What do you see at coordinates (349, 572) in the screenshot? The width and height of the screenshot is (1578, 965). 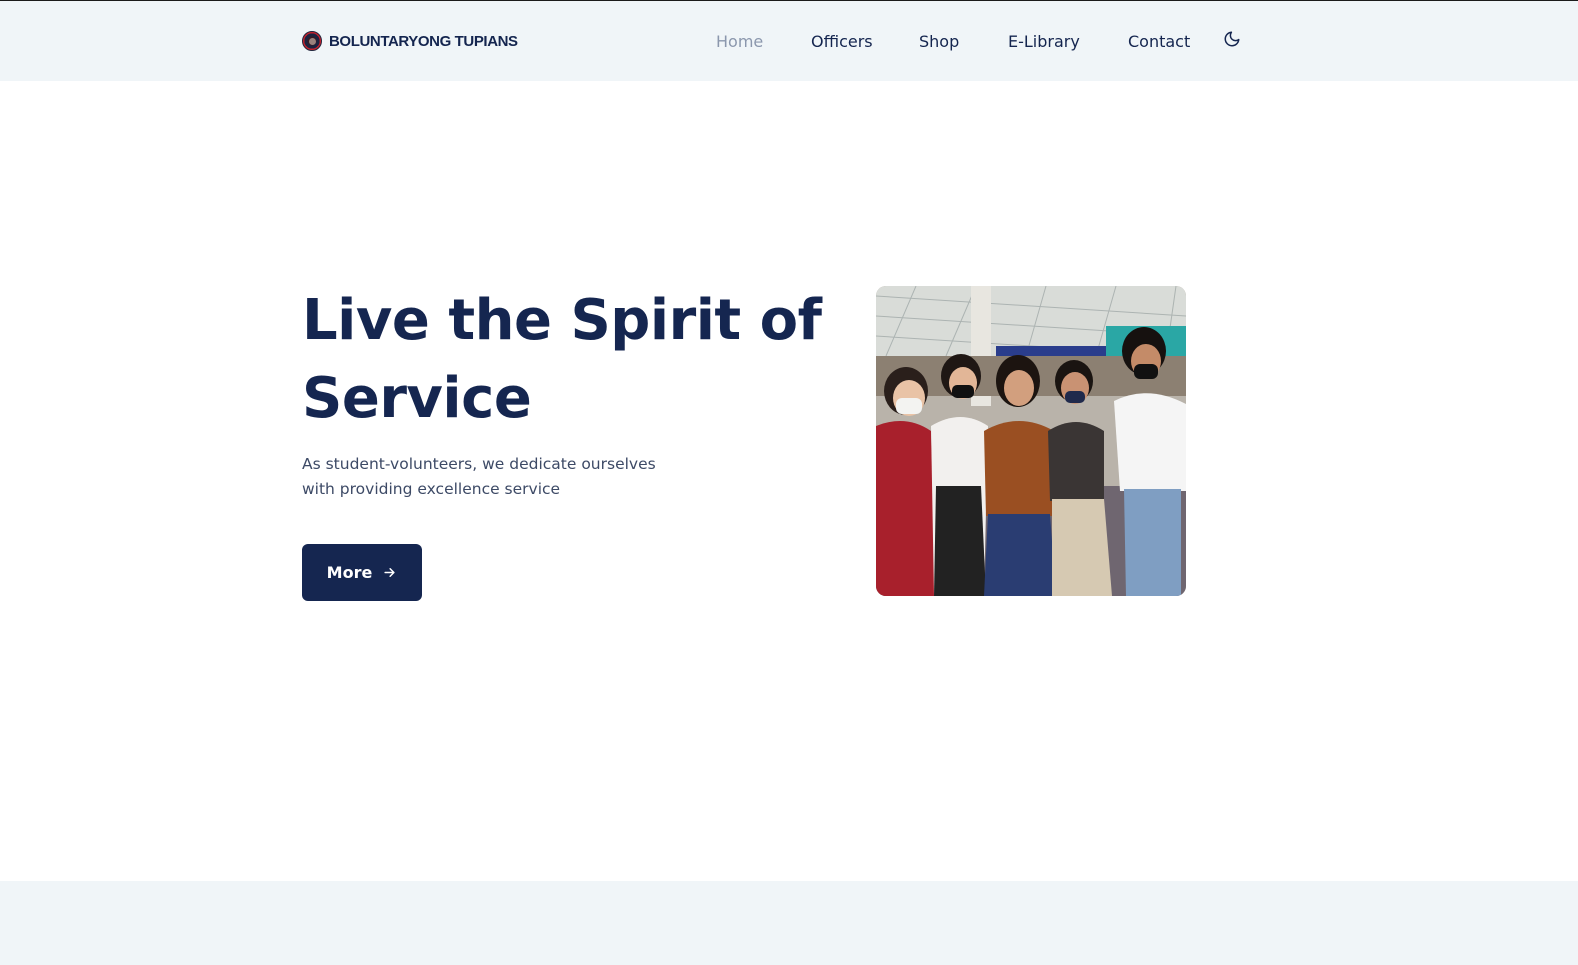 I see `more-button-label: More` at bounding box center [349, 572].